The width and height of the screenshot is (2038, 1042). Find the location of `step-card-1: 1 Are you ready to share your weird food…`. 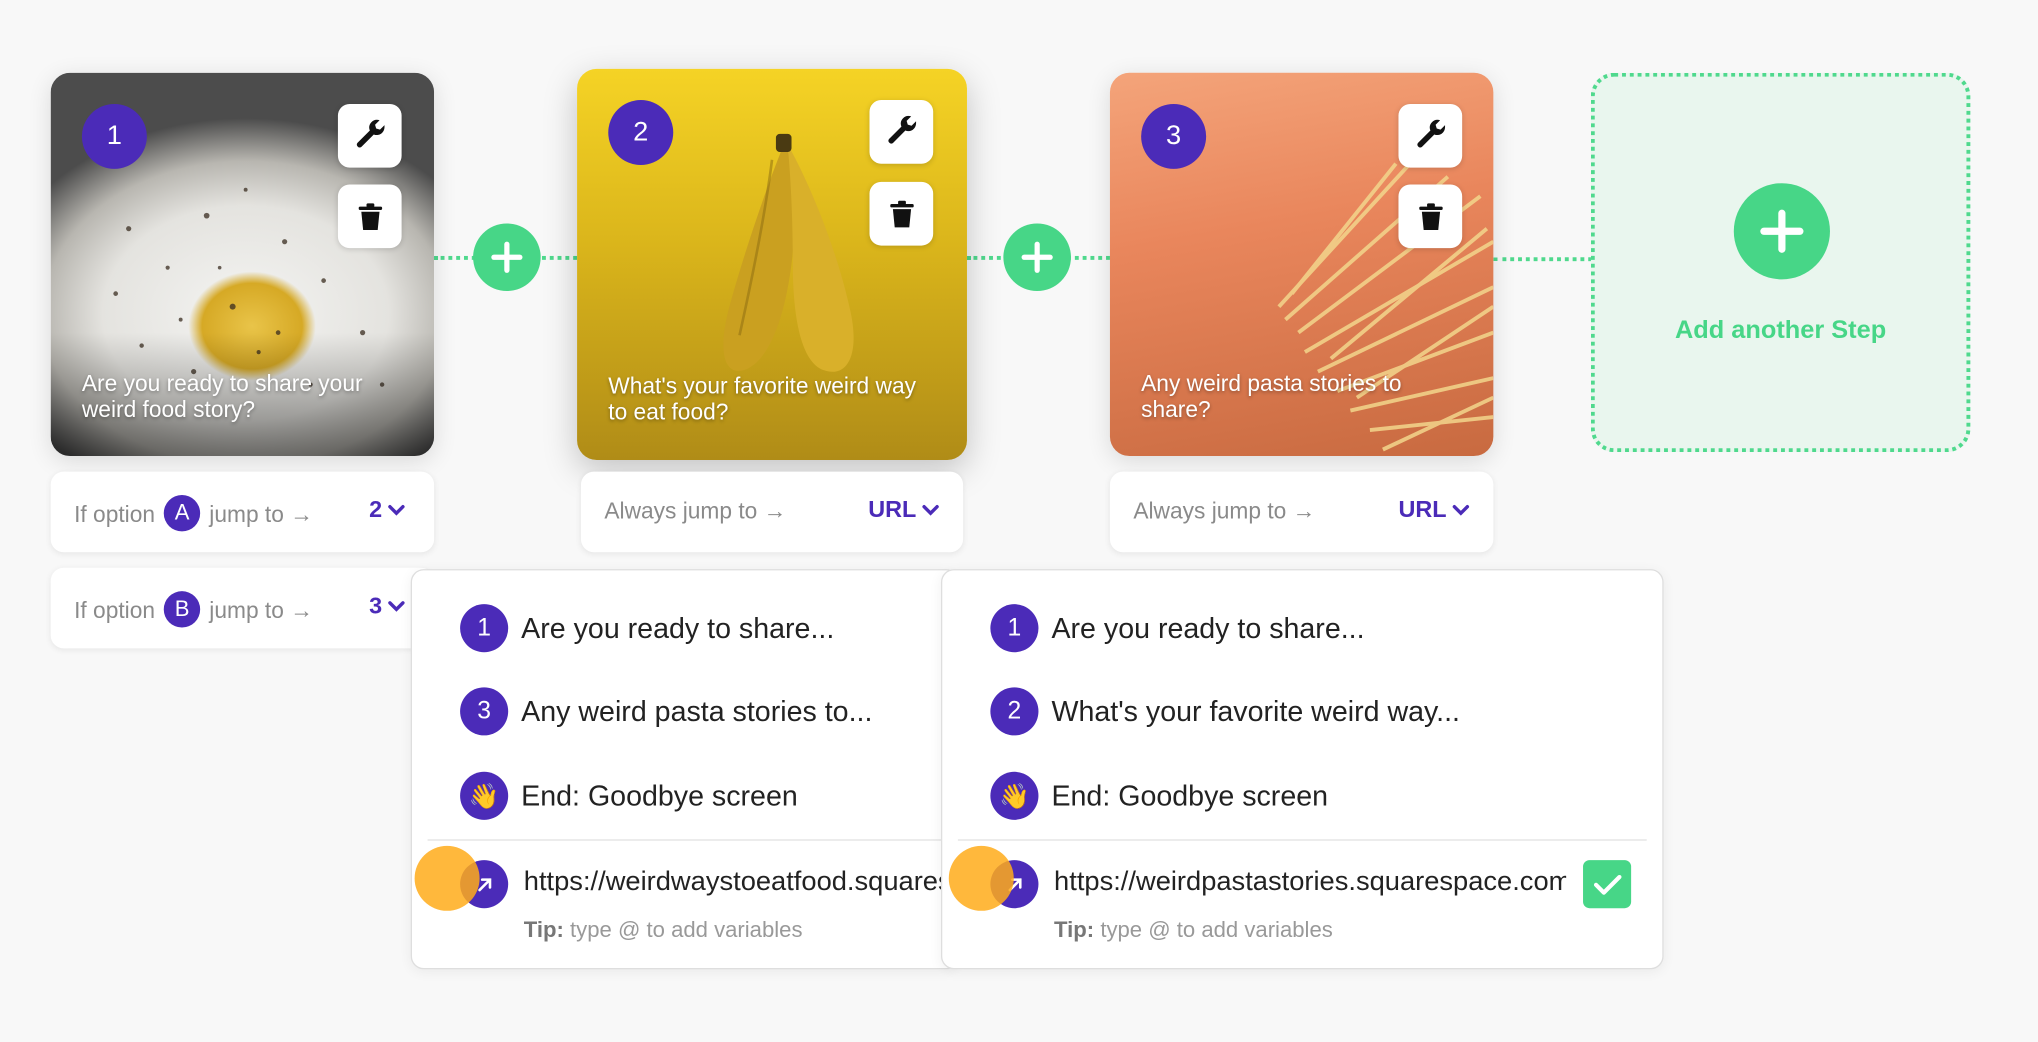

step-card-1: 1 Are you ready to share your weird food… is located at coordinates (242, 264).